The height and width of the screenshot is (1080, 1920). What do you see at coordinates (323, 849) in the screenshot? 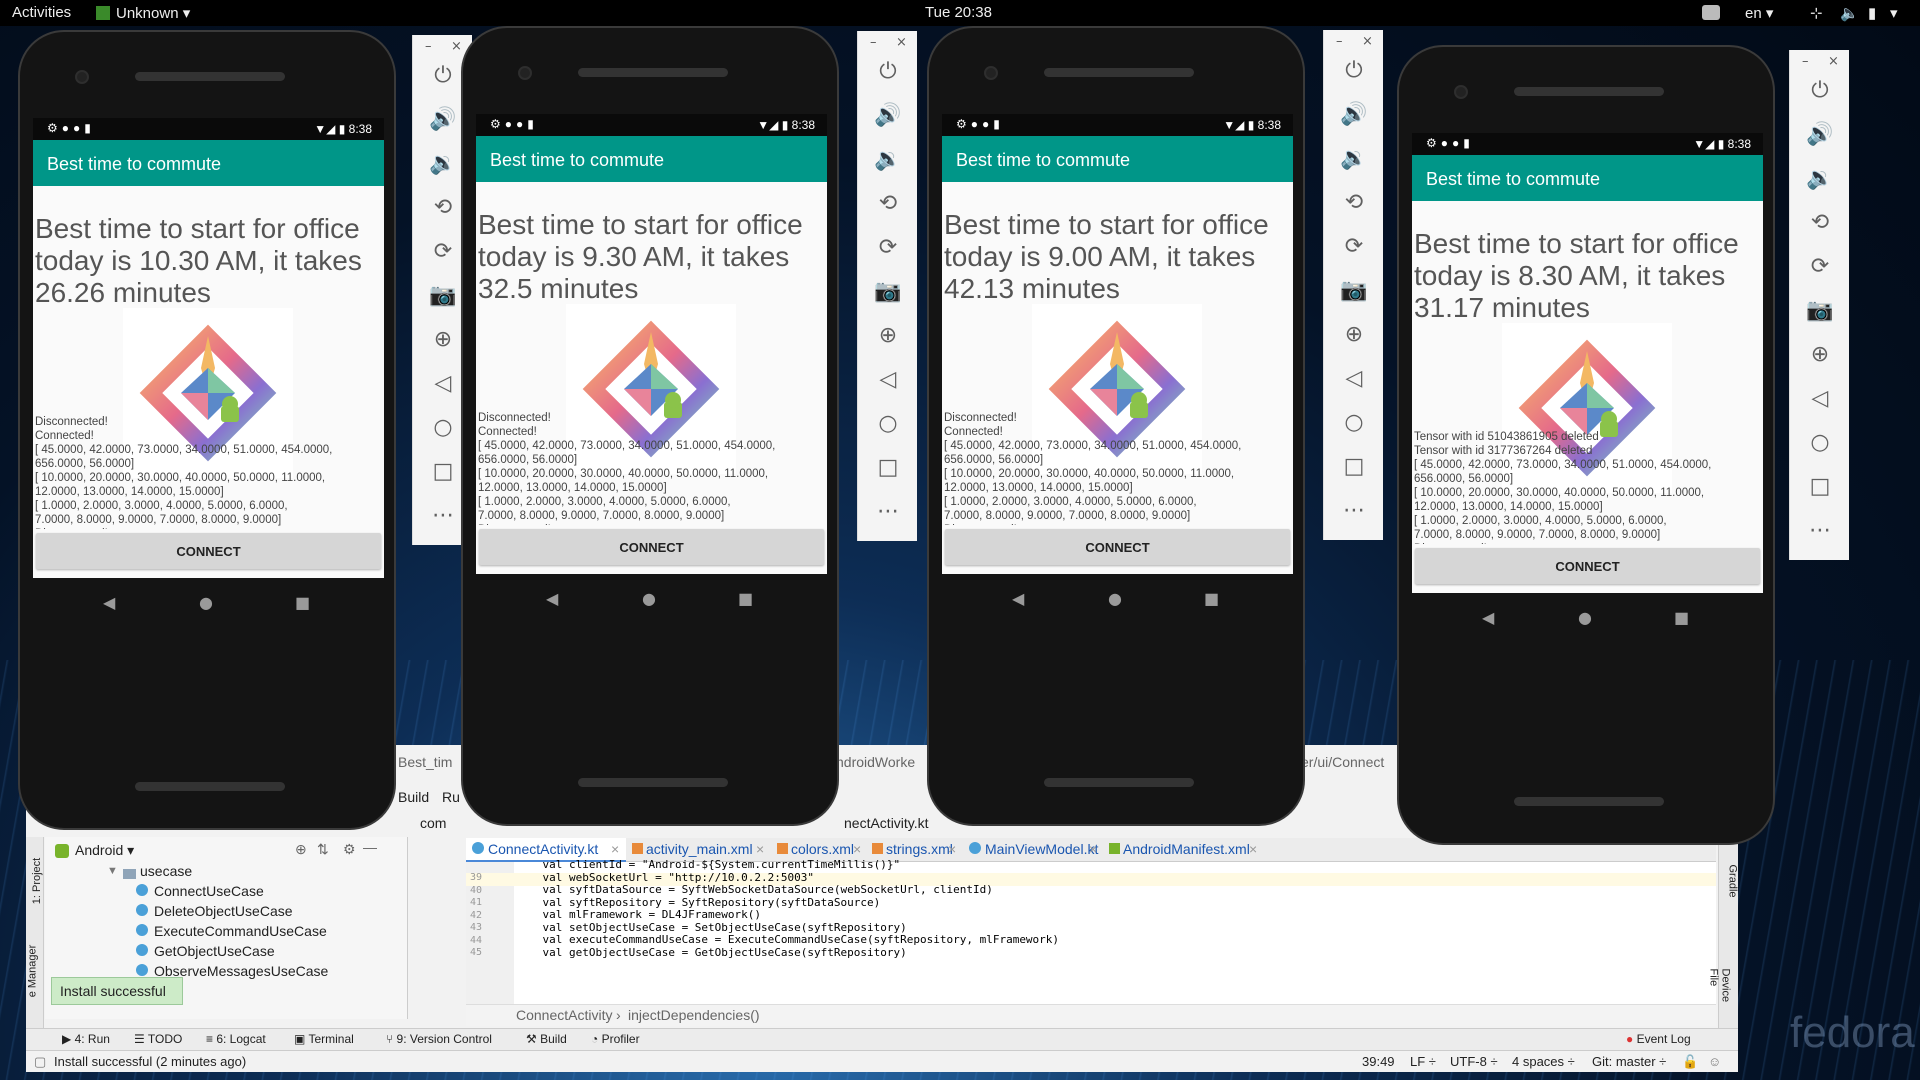
I see `collapse-icon: ⇅` at bounding box center [323, 849].